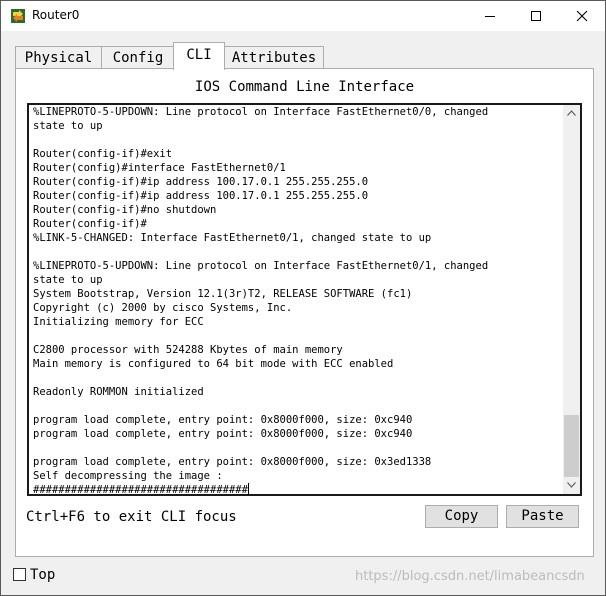 The image size is (606, 596). What do you see at coordinates (159, 168) in the screenshot?
I see `console-line: Router(config)#interface FastEthernet0/1` at bounding box center [159, 168].